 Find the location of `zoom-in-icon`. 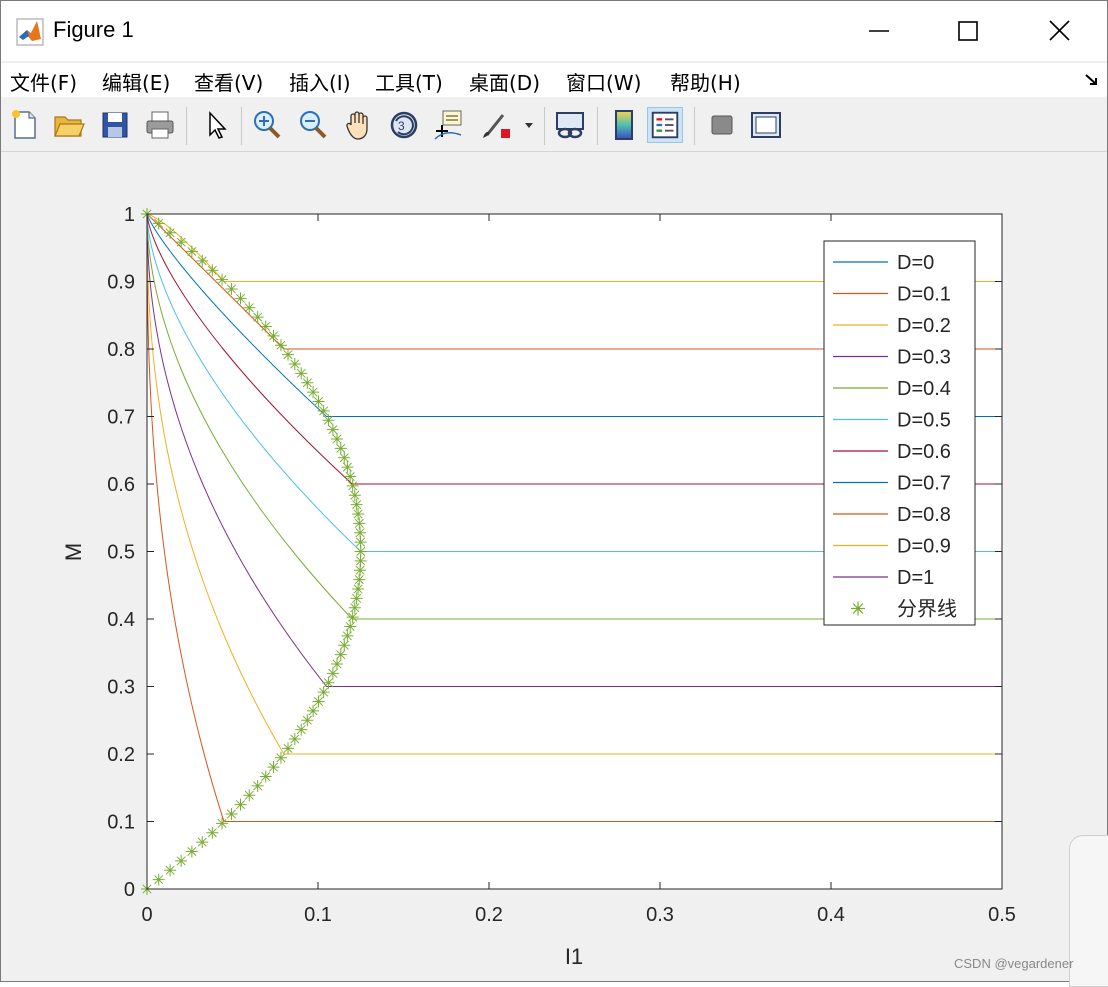

zoom-in-icon is located at coordinates (267, 125).